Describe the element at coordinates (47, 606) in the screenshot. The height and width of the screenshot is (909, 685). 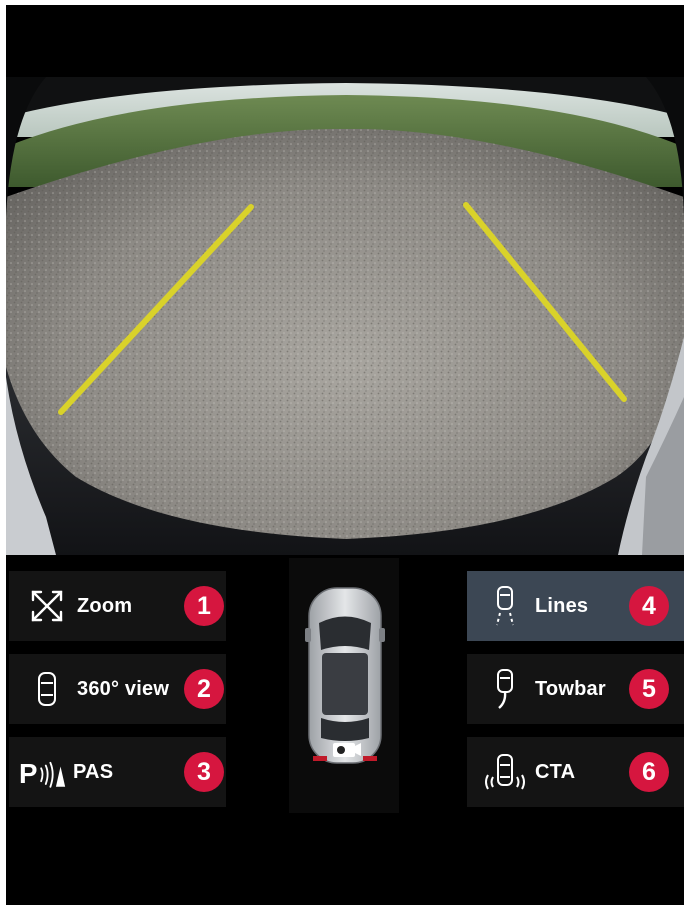
I see `zoom-expand-icon` at that location.